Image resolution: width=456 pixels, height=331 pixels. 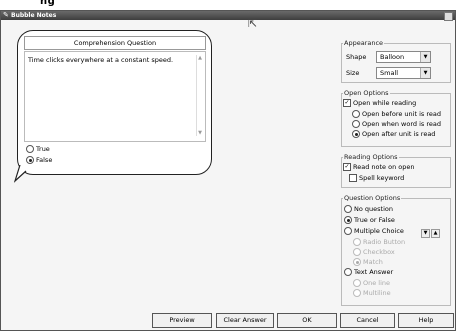 I want to click on open-after-label: Open after unit is read, so click(x=399, y=134).